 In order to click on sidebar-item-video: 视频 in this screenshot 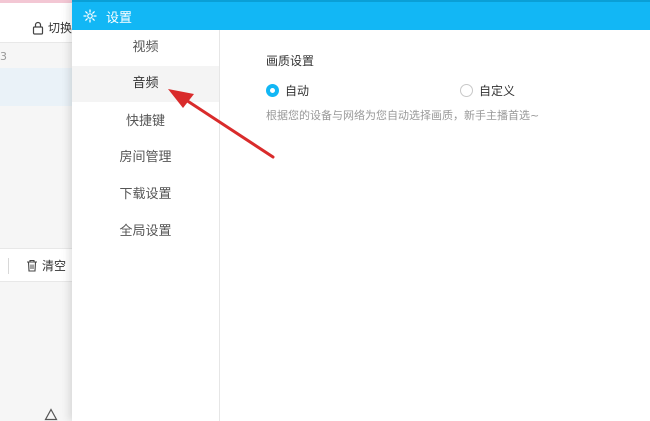, I will do `click(145, 48)`.